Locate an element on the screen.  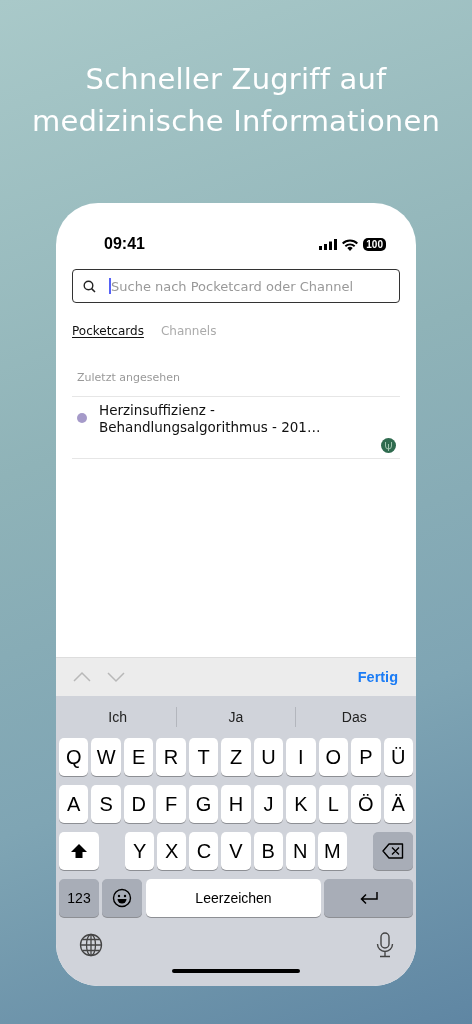
letter-key: K is located at coordinates (301, 804).